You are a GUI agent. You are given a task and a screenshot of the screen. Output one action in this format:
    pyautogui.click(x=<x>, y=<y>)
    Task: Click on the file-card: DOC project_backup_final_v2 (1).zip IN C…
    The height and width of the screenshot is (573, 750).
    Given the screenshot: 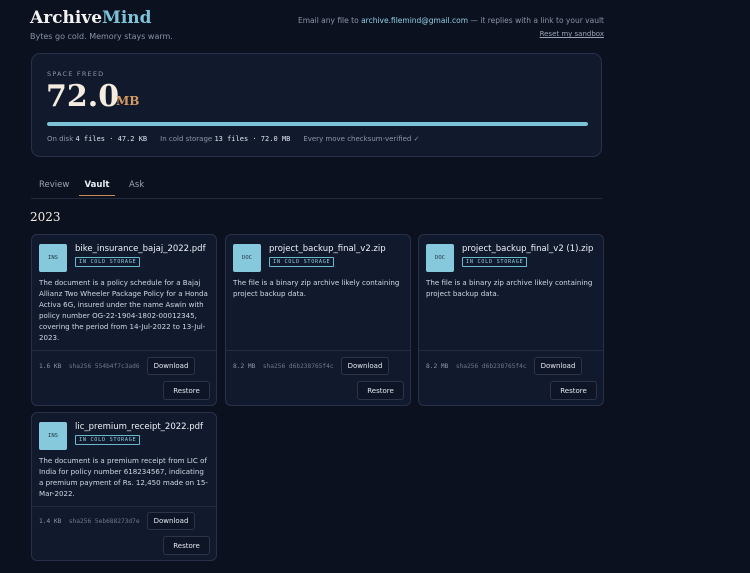 What is the action you would take?
    pyautogui.click(x=511, y=320)
    